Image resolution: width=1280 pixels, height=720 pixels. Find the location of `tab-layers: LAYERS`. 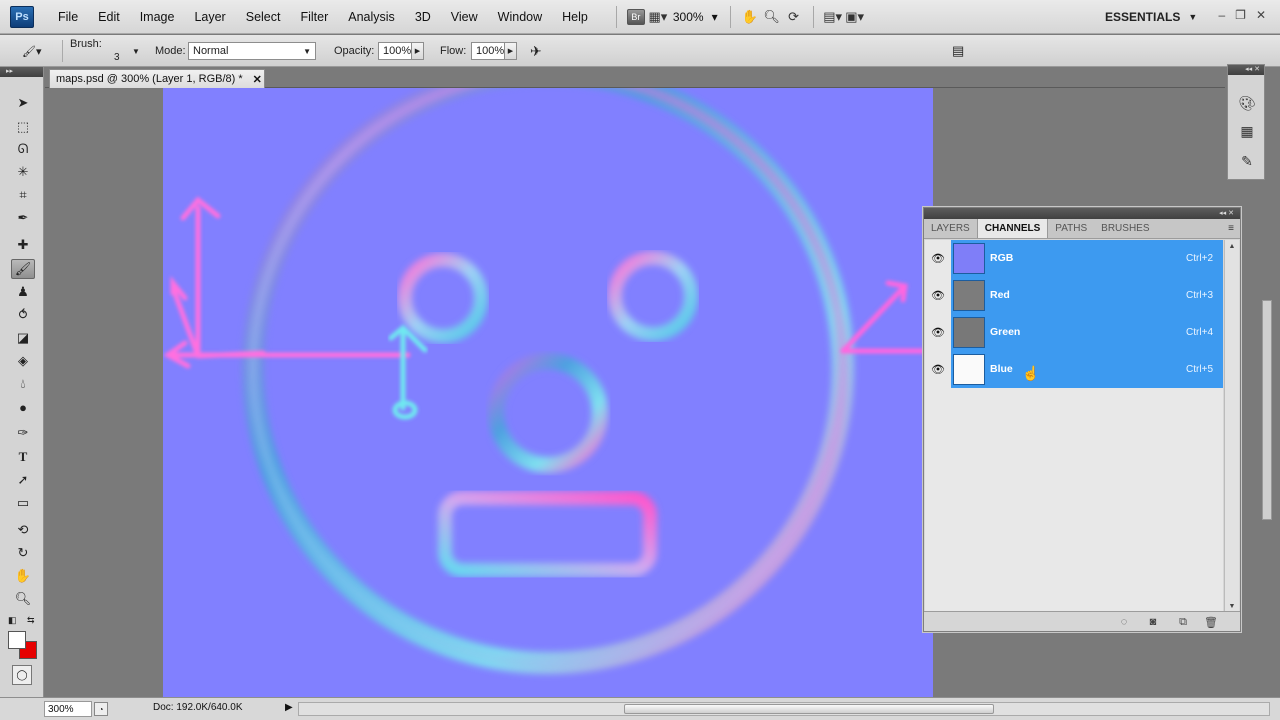

tab-layers: LAYERS is located at coordinates (950, 228).